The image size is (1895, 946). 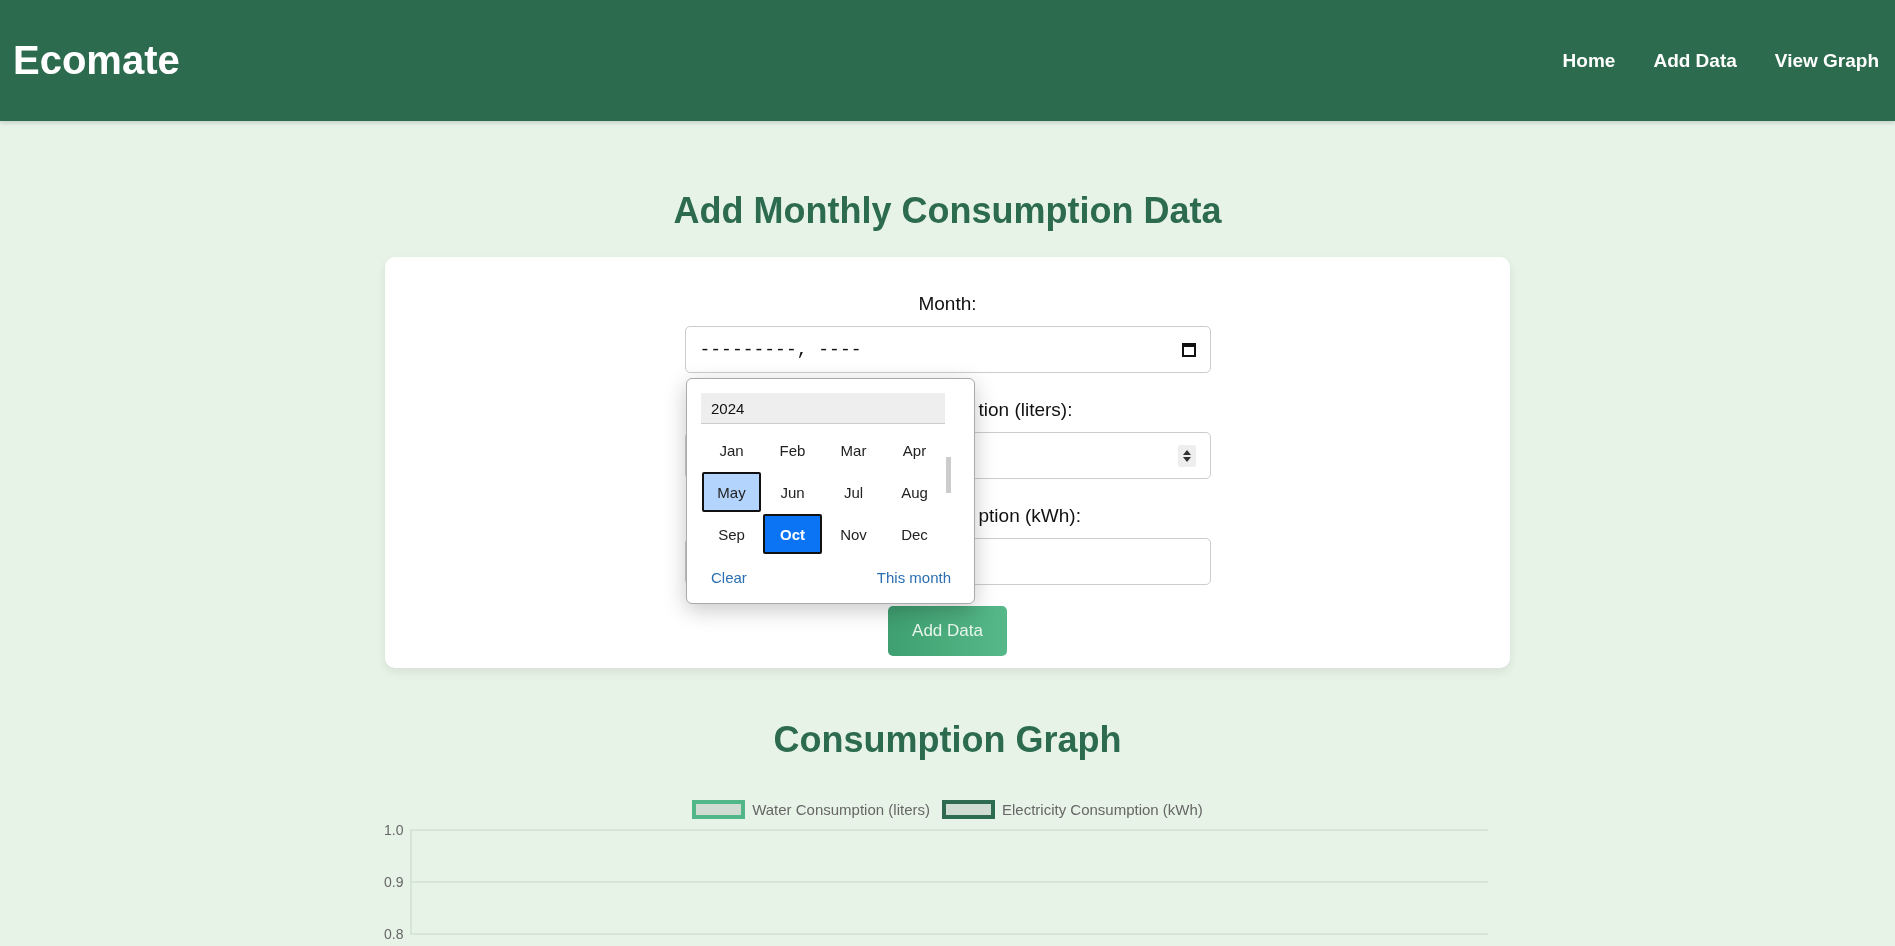 I want to click on axis-tick-label: 1.0, so click(x=394, y=830).